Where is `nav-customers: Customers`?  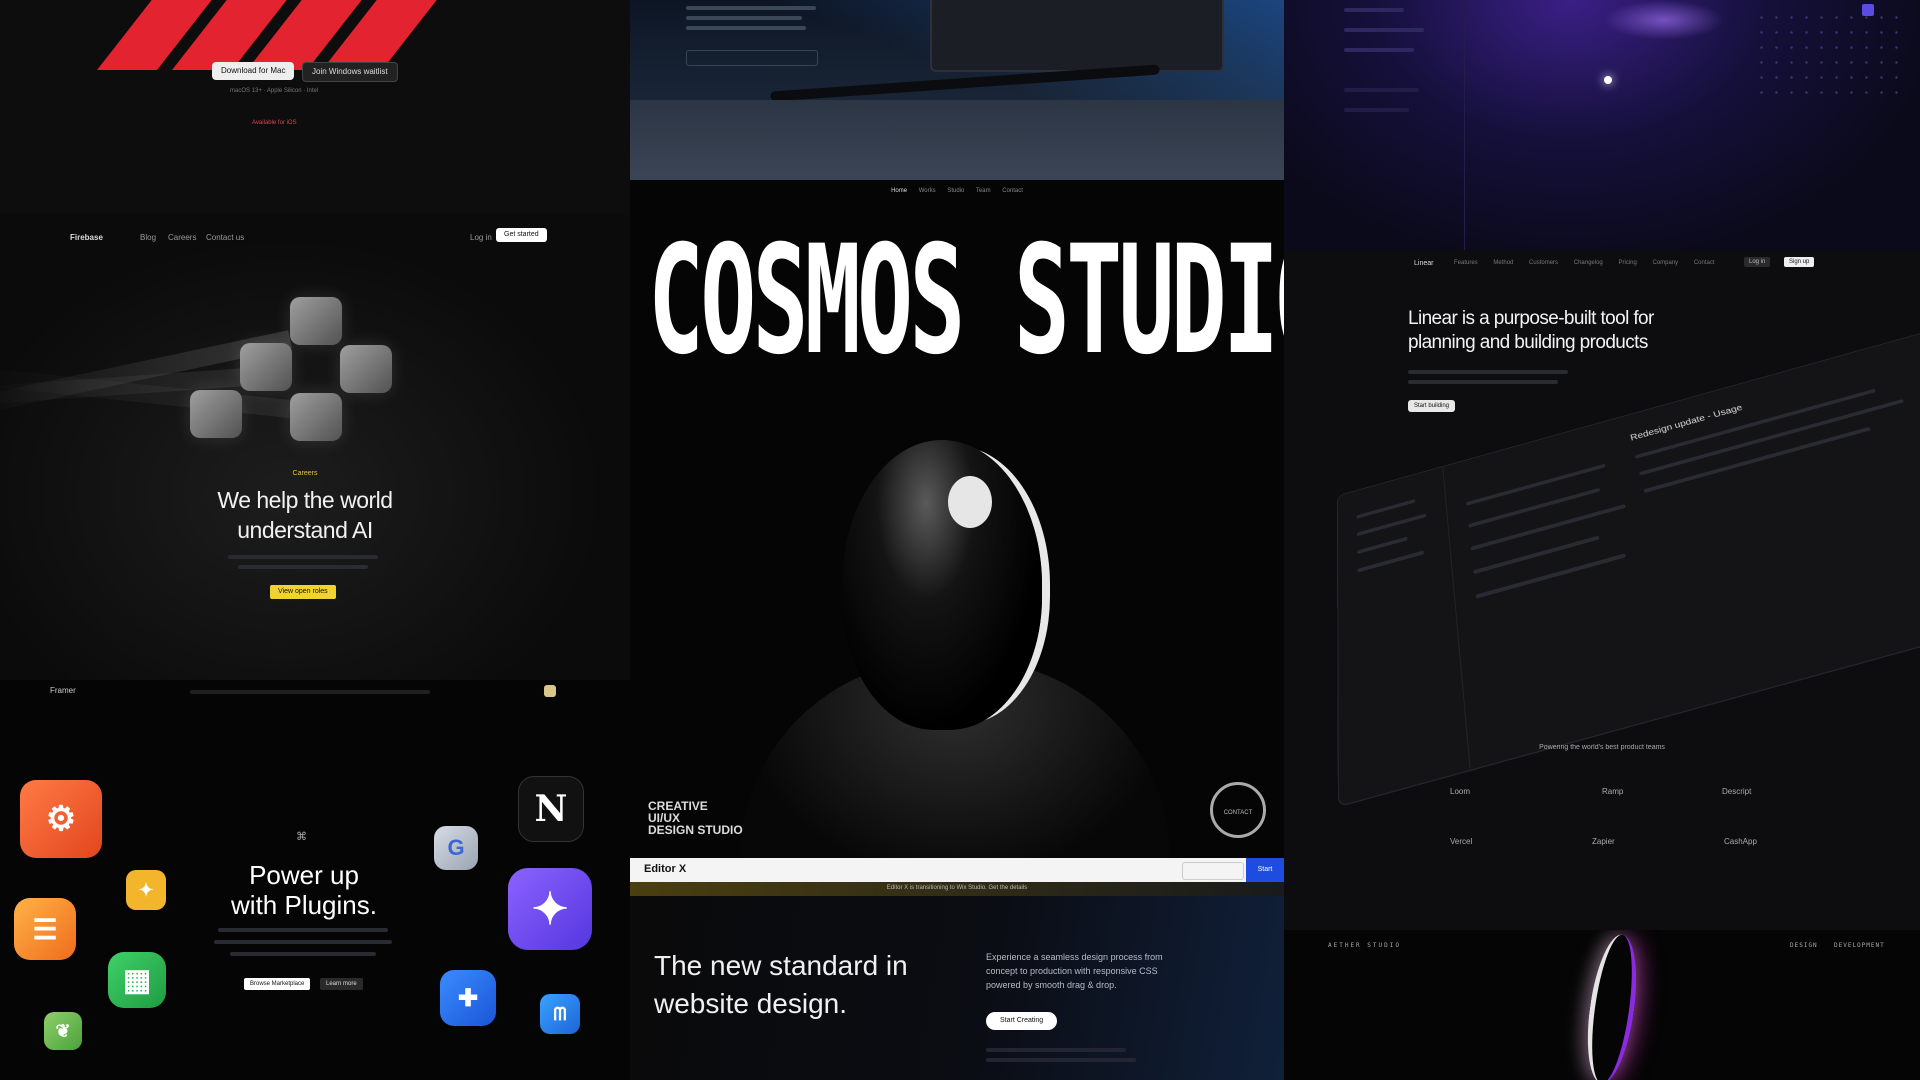
nav-customers: Customers is located at coordinates (1543, 263).